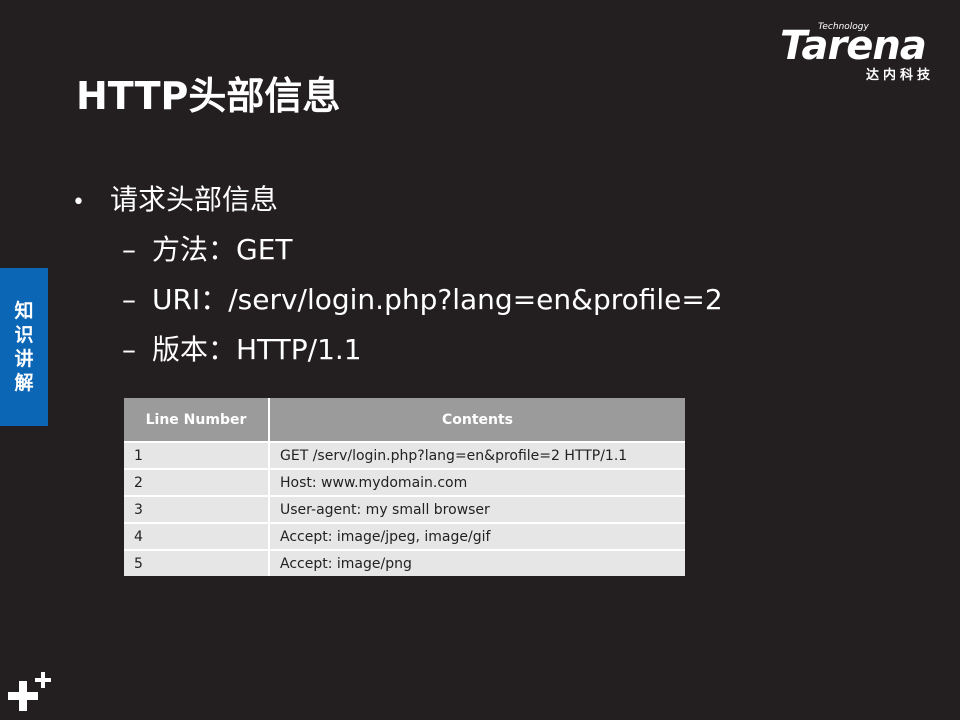  What do you see at coordinates (257, 349) in the screenshot?
I see `sub-item-text: 版本：HTTP/1.1` at bounding box center [257, 349].